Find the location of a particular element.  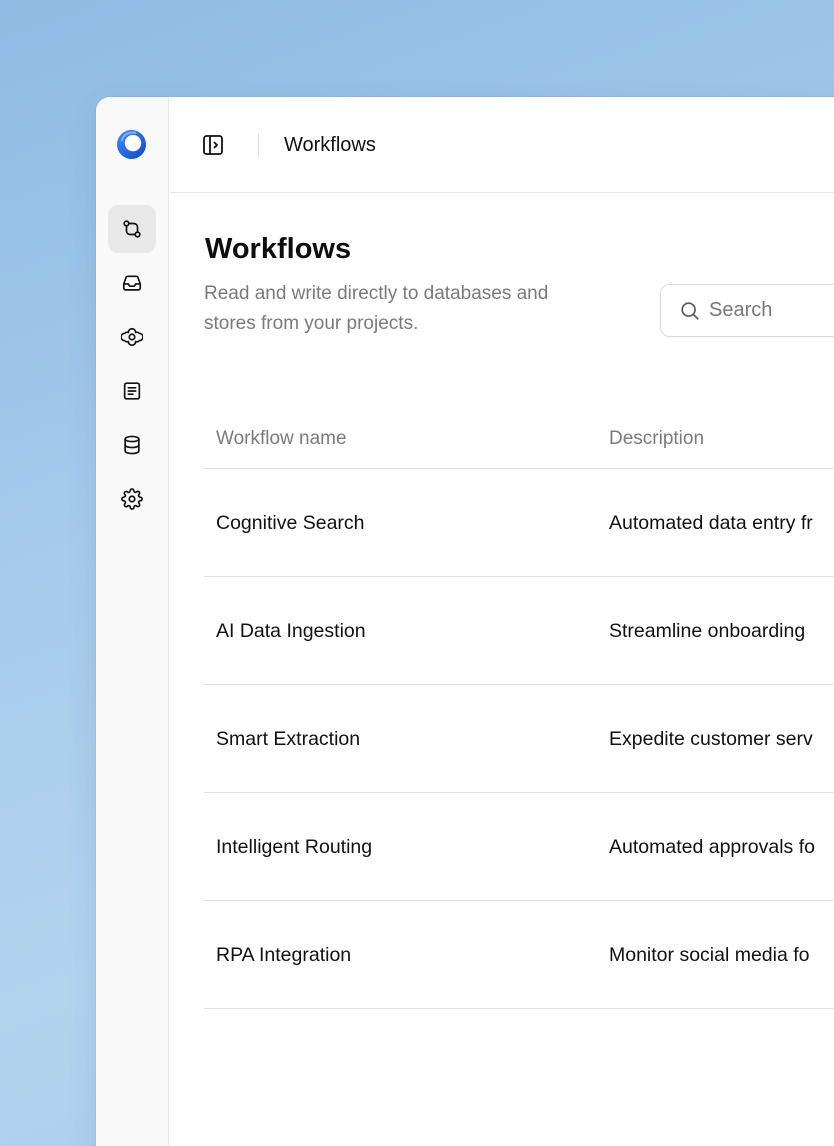

logo-icon is located at coordinates (131, 144).